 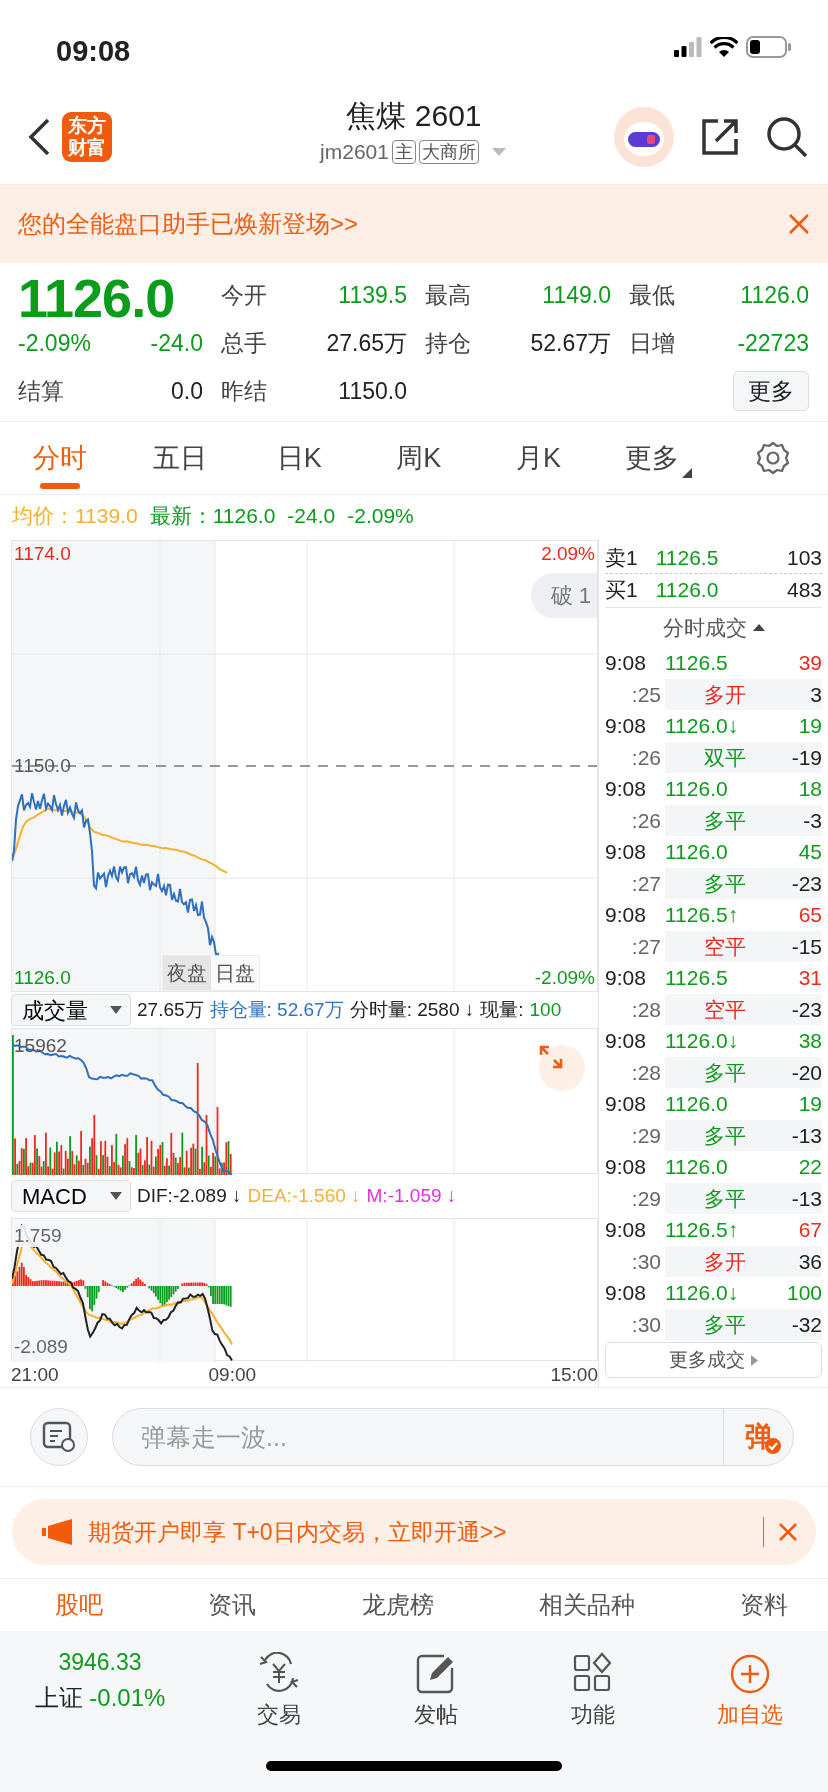 I want to click on position-change: 3, so click(x=815, y=694).